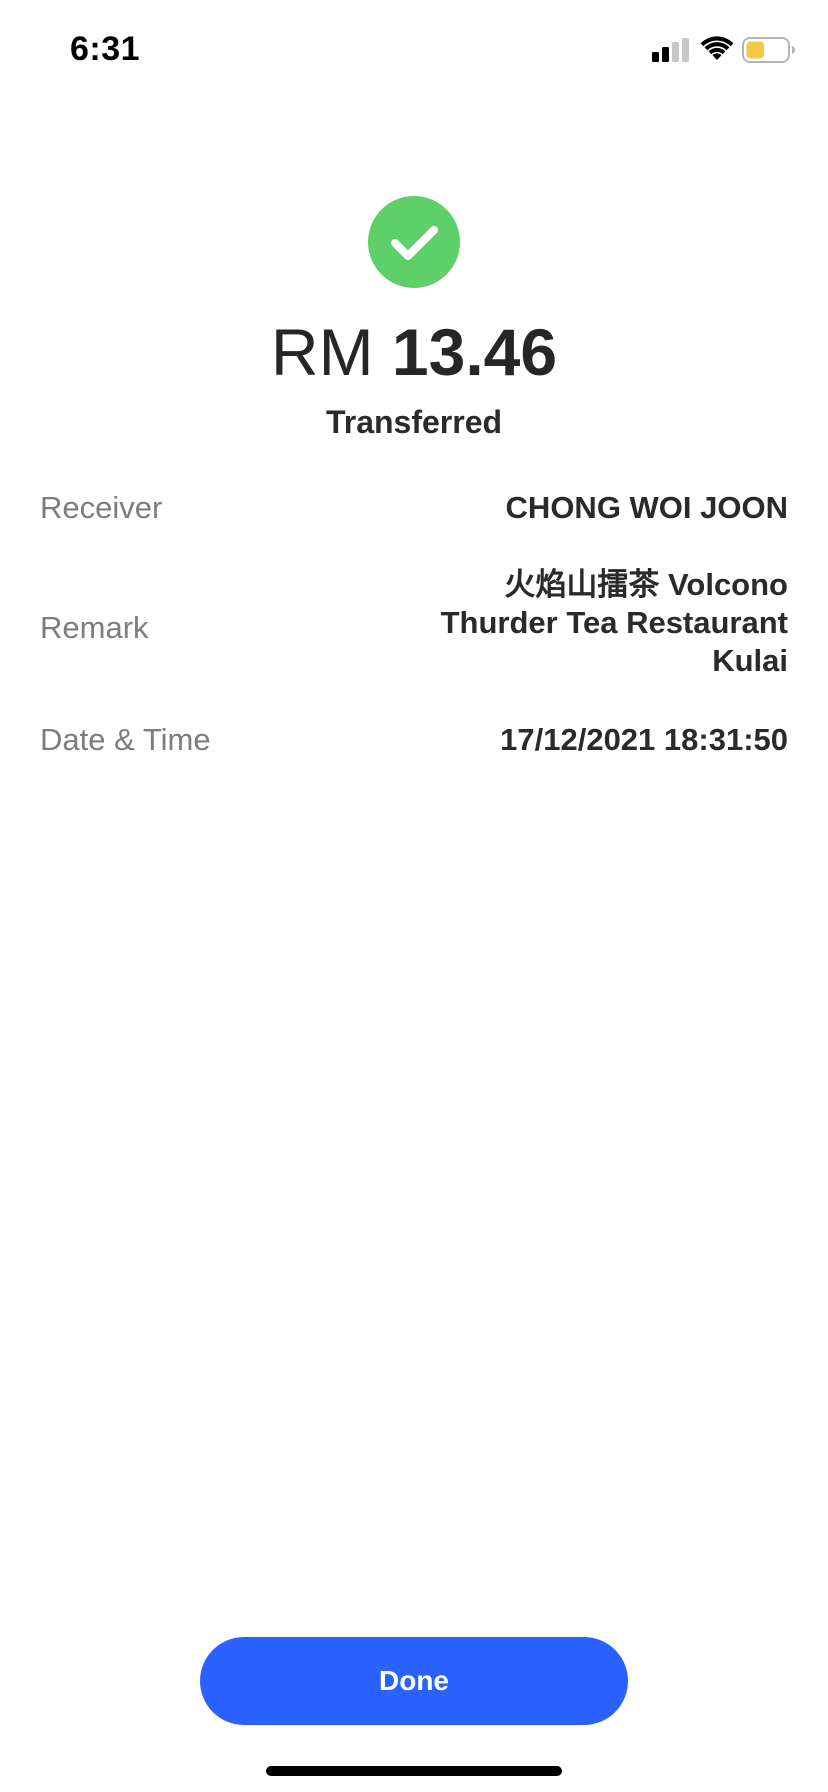  What do you see at coordinates (414, 509) in the screenshot?
I see `receiver-row: Receiver CHONG WOI JOON` at bounding box center [414, 509].